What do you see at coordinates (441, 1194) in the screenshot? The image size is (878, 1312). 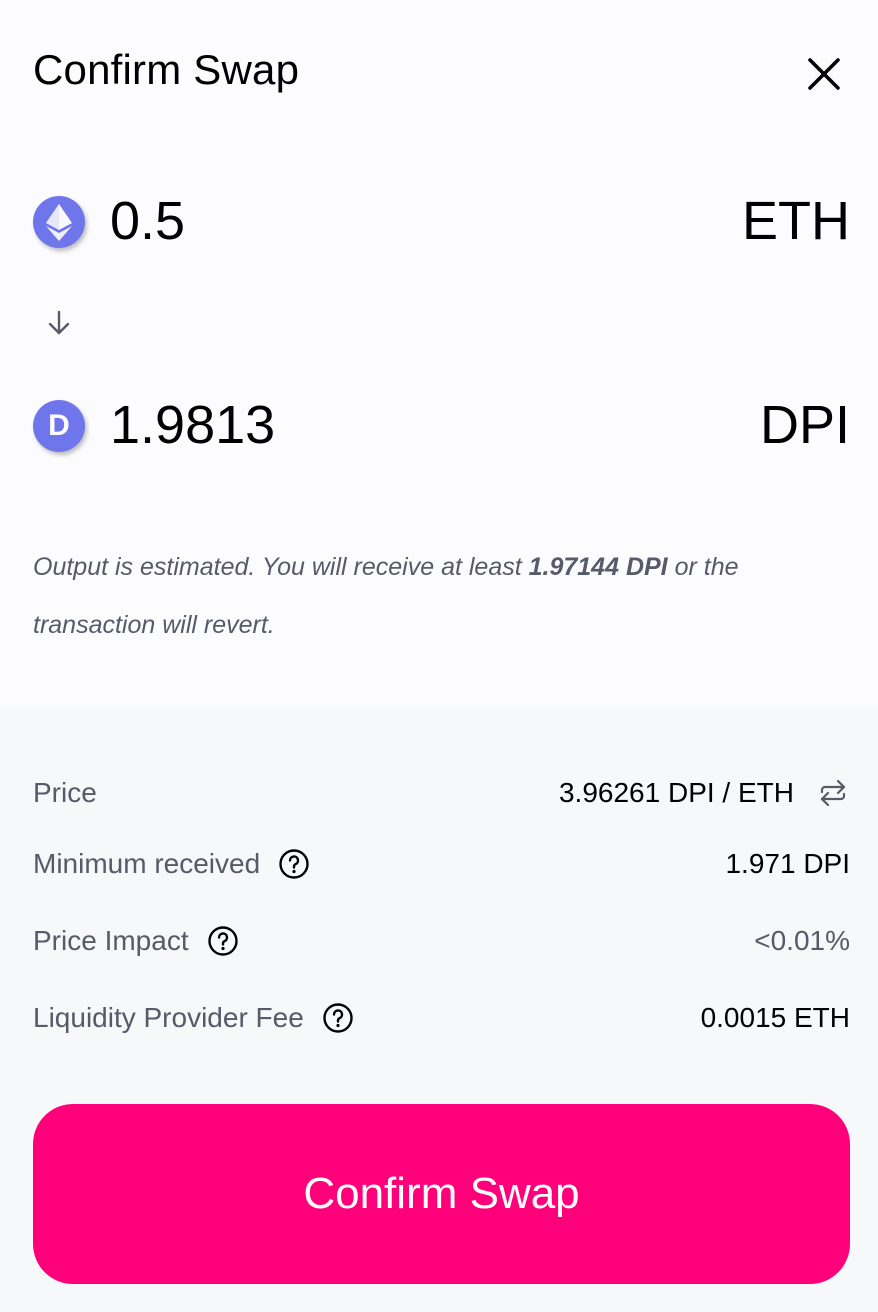 I see `confirm-swap-button: Confirm Swap` at bounding box center [441, 1194].